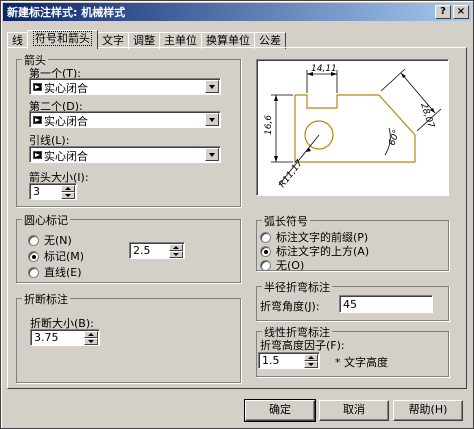 The image size is (474, 429). I want to click on center-marks-group-title: 圆心标记, so click(46, 220).